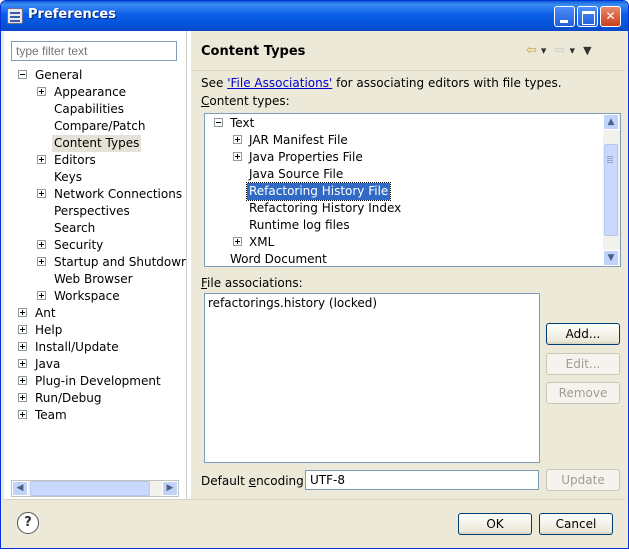 This screenshot has width=629, height=552. What do you see at coordinates (279, 83) in the screenshot?
I see `file-associations-link: 'File Associations'` at bounding box center [279, 83].